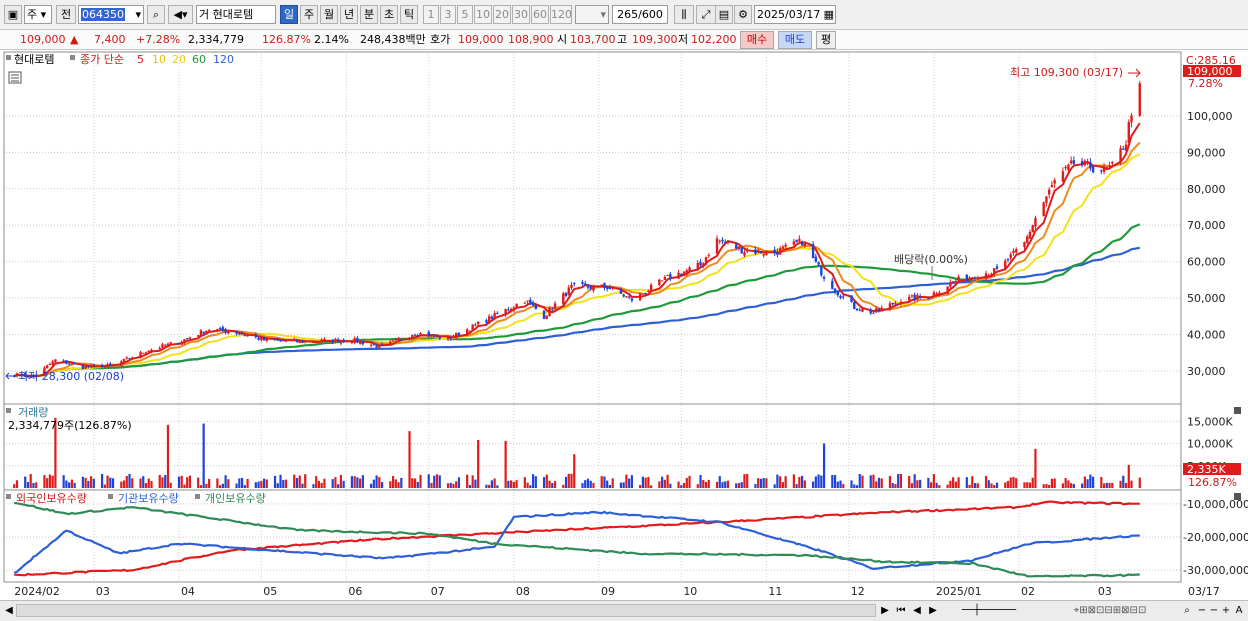  Describe the element at coordinates (13, 14) in the screenshot. I see `layout-icon: ▣` at that location.